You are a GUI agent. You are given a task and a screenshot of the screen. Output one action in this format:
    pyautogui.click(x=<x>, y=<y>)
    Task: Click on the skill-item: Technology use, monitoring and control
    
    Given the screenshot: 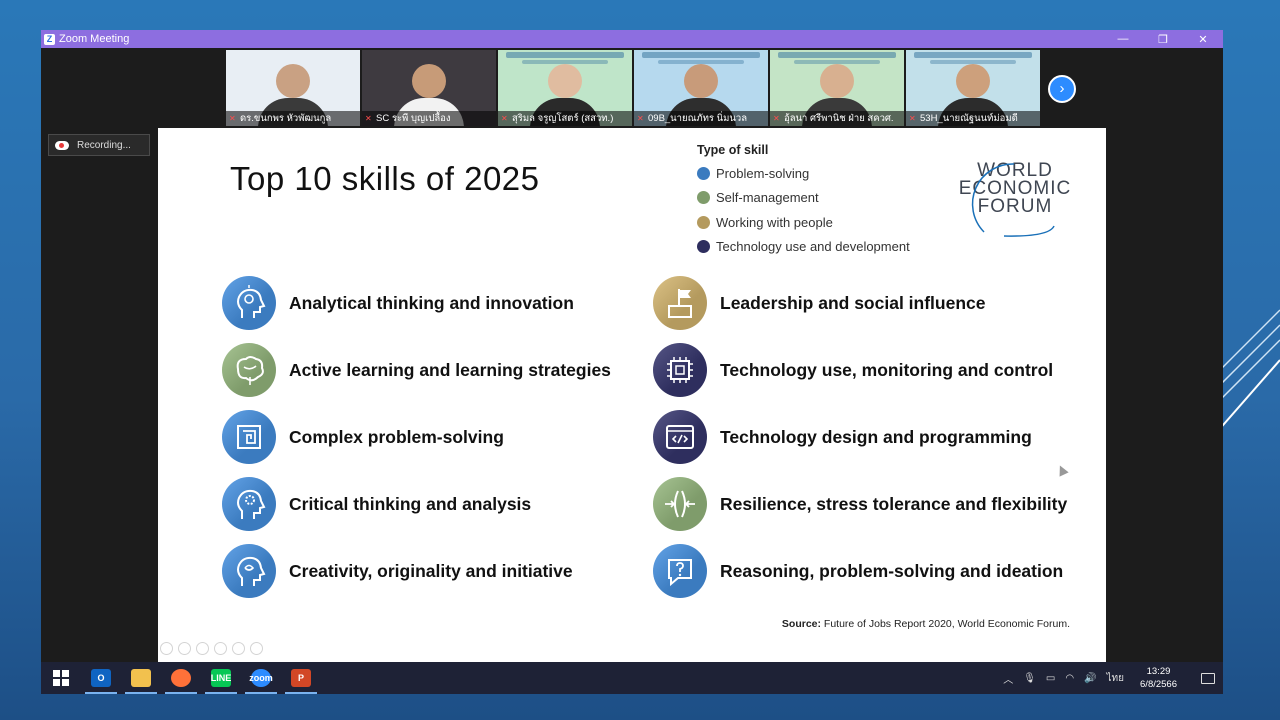 What is the action you would take?
    pyautogui.click(x=853, y=370)
    